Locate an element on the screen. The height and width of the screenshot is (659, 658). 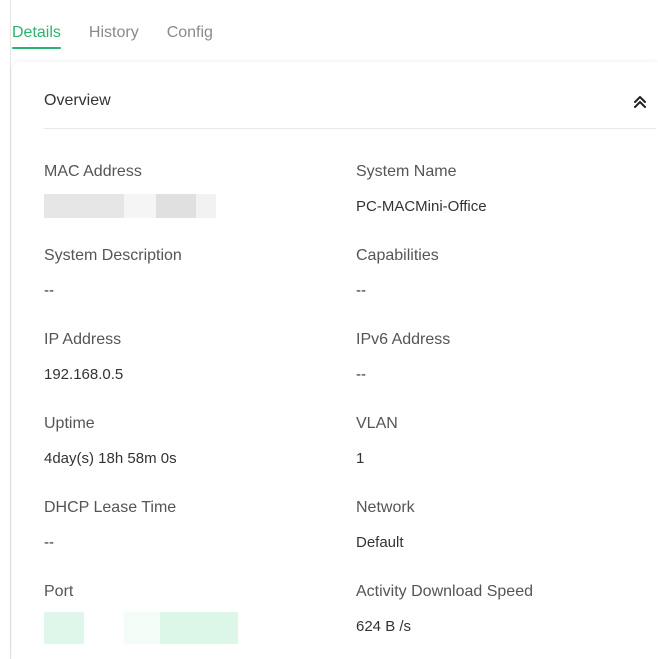
tab-config: Config is located at coordinates (190, 33).